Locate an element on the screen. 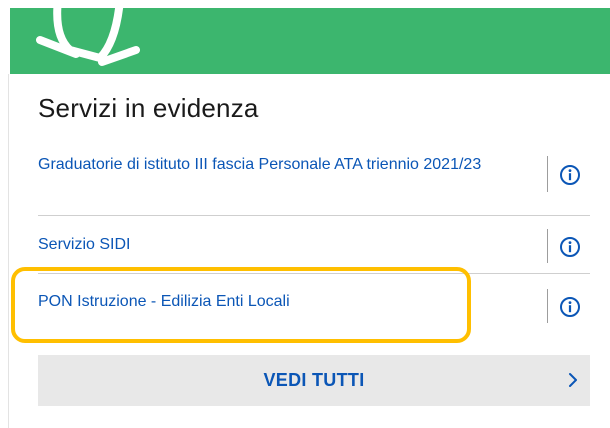 The image size is (610, 428). see-all-label: VEDI TUTTI is located at coordinates (314, 380).